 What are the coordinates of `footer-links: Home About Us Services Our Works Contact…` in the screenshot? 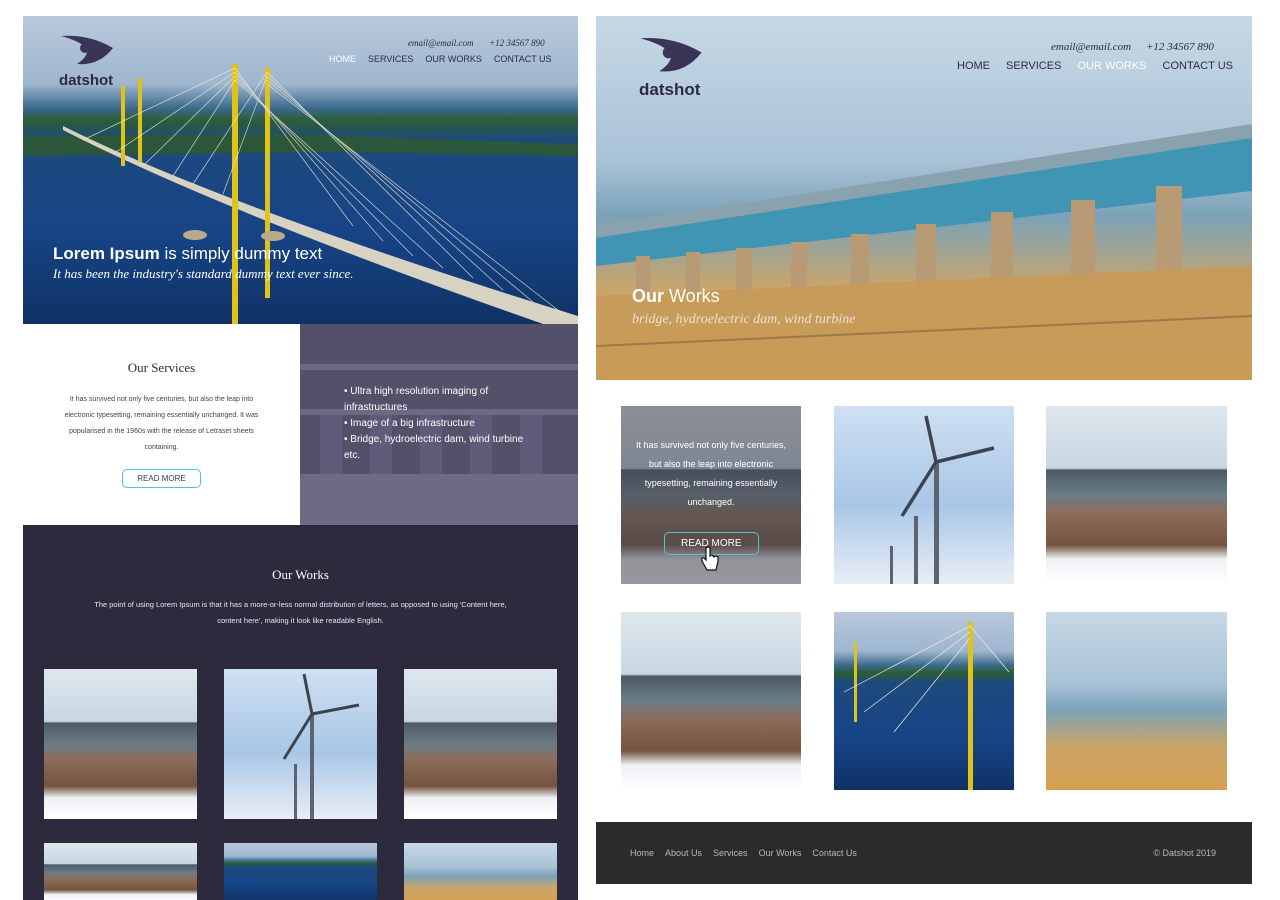 It's located at (743, 853).